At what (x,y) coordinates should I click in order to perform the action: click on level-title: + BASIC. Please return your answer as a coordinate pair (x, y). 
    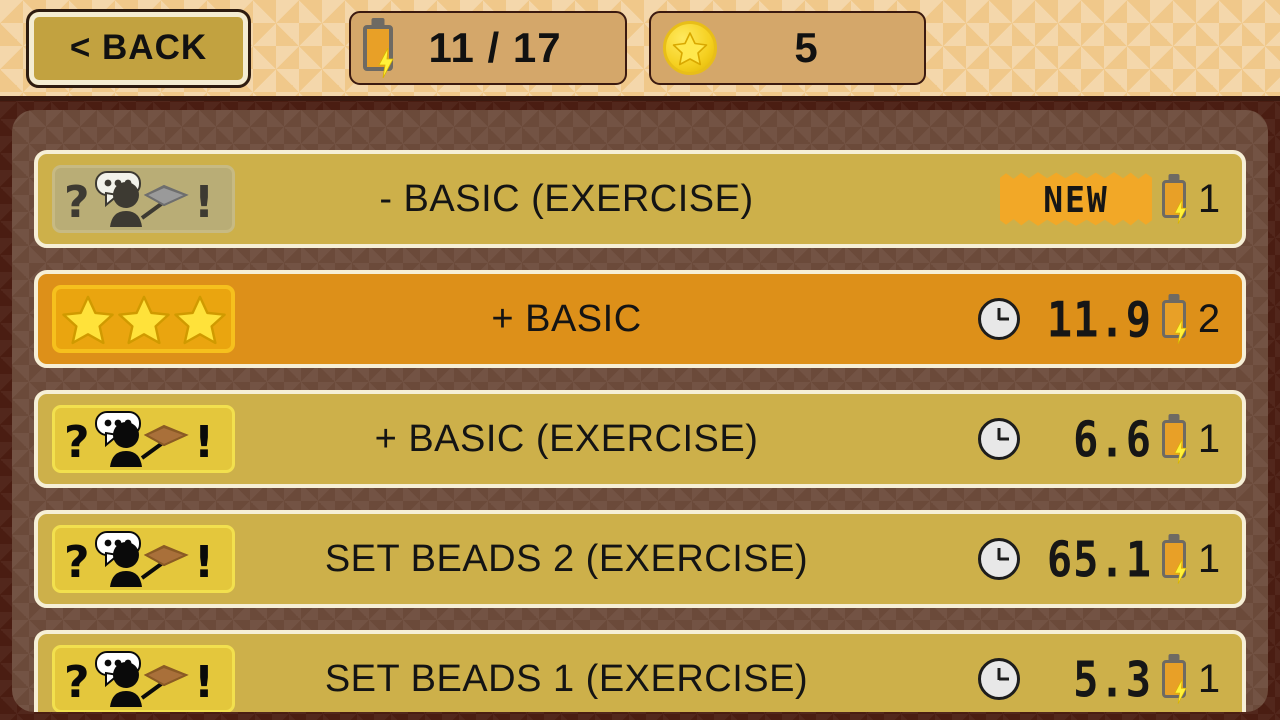
    Looking at the image, I should click on (566, 318).